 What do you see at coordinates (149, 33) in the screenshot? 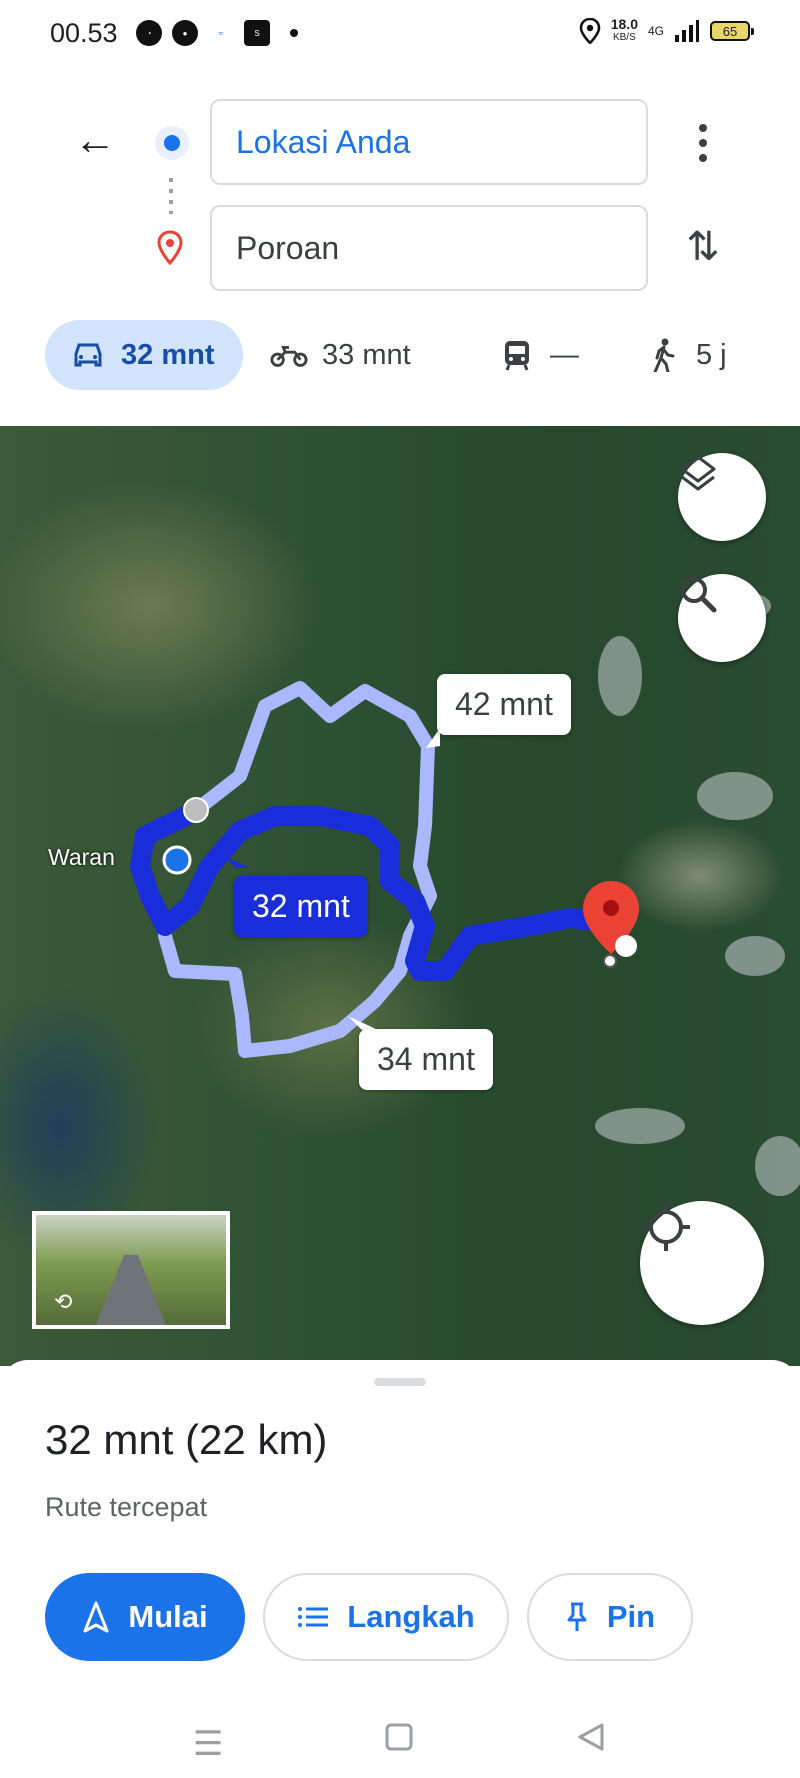
I see `whatsapp-icon: ◔` at bounding box center [149, 33].